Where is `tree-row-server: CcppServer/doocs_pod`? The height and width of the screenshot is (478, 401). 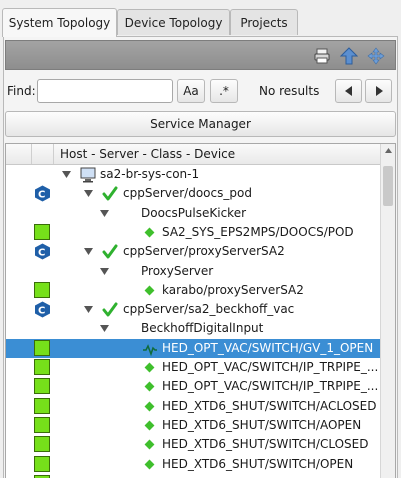
tree-row-server: CcppServer/doocs_pod is located at coordinates (193, 193).